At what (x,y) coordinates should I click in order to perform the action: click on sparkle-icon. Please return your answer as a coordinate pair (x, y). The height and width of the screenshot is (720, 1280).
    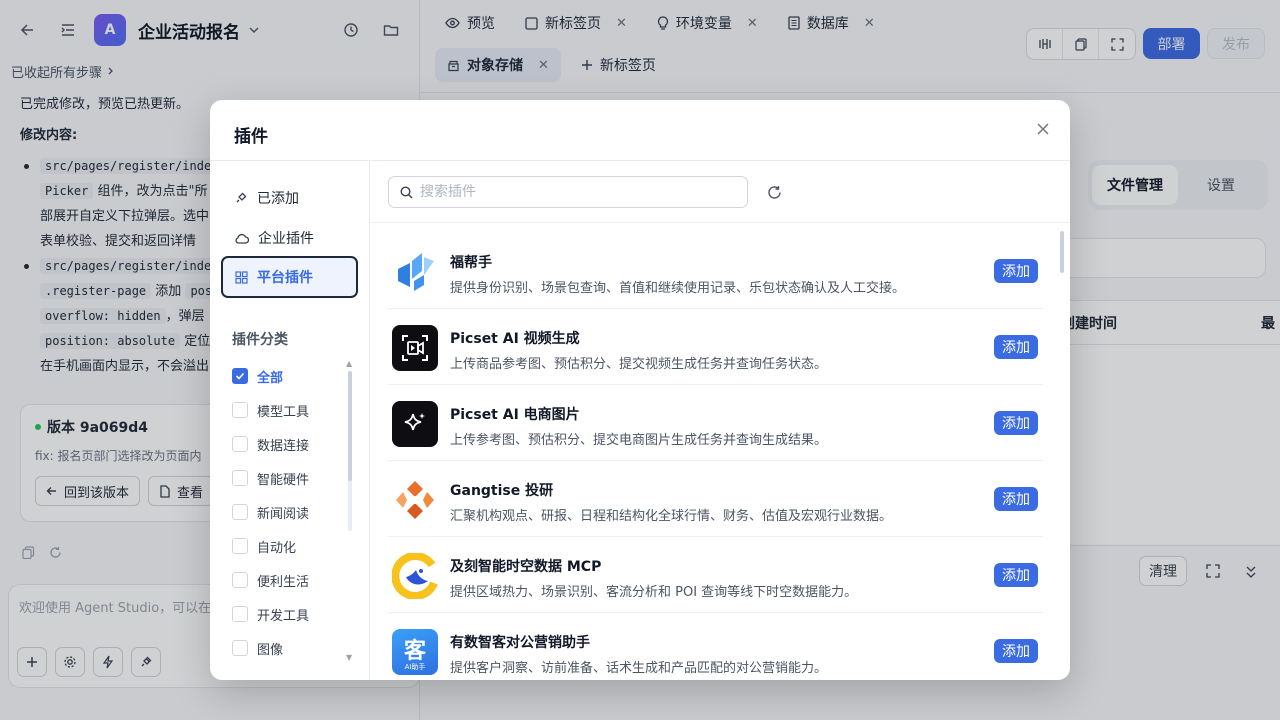
    Looking at the image, I should click on (415, 424).